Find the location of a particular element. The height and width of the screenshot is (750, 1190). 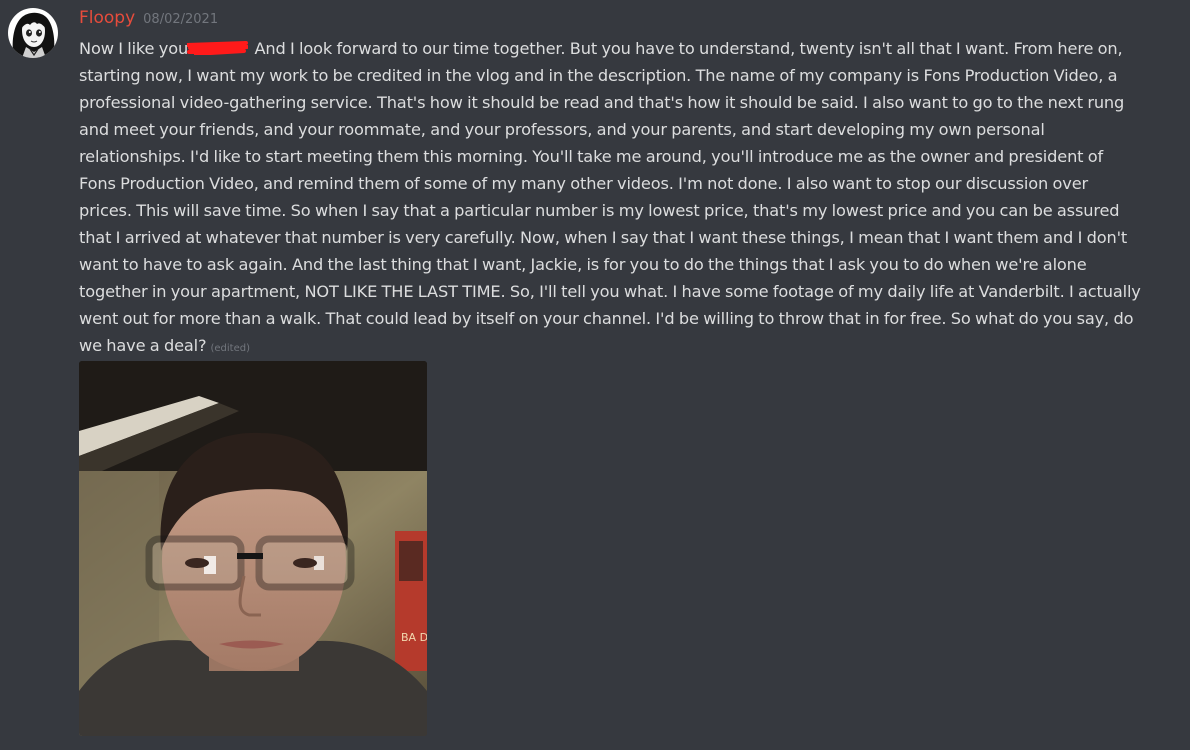

message-header: Floopy 08/02/2021 is located at coordinates (148, 20).